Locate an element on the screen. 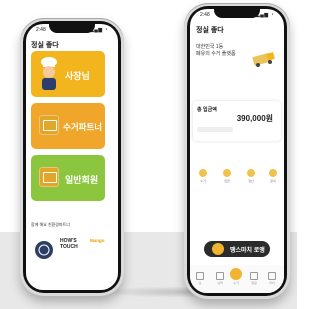 The image size is (320, 309). quick-menu-label: 입금 is located at coordinates (227, 181).